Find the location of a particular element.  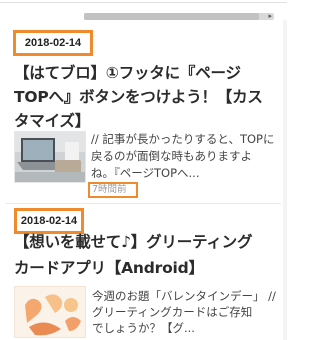

scrollbar-thumb is located at coordinates (171, 16).